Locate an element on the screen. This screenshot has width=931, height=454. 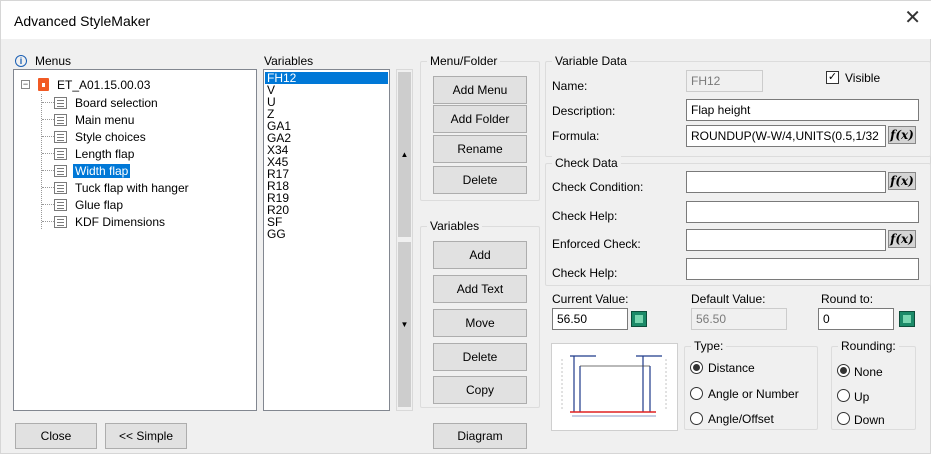
check-help-label: Check Help: is located at coordinates (585, 216).